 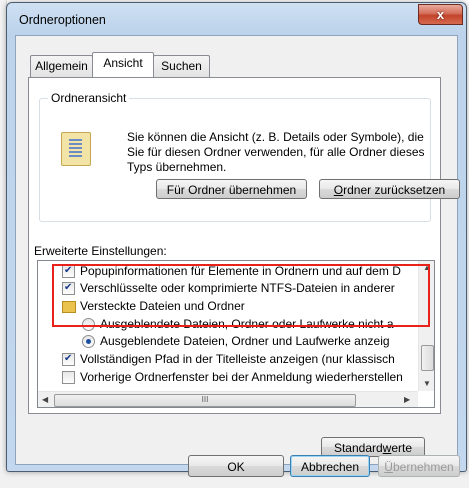 I want to click on apply-to-folders-button: Für Ordner übernehmen, so click(x=231, y=189).